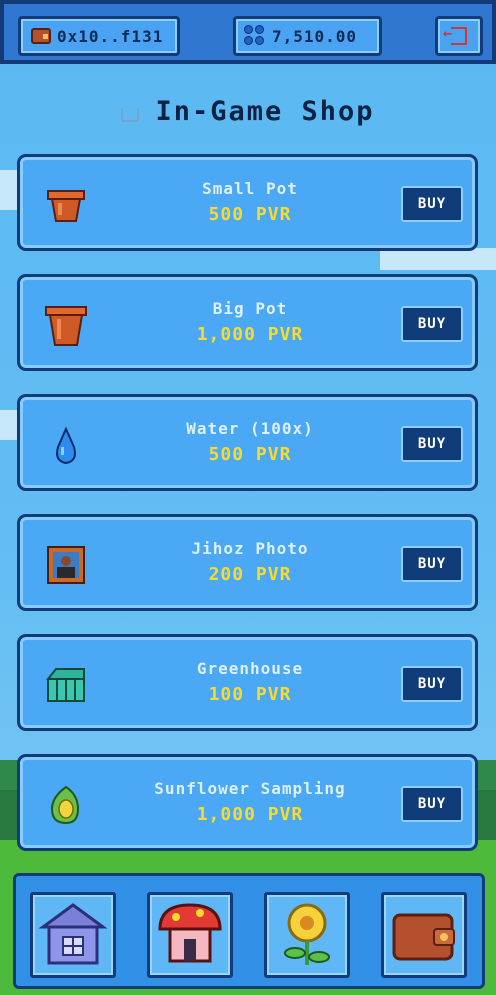 The height and width of the screenshot is (995, 496). Describe the element at coordinates (315, 36) in the screenshot. I see `balance-value: 7,510.00` at that location.